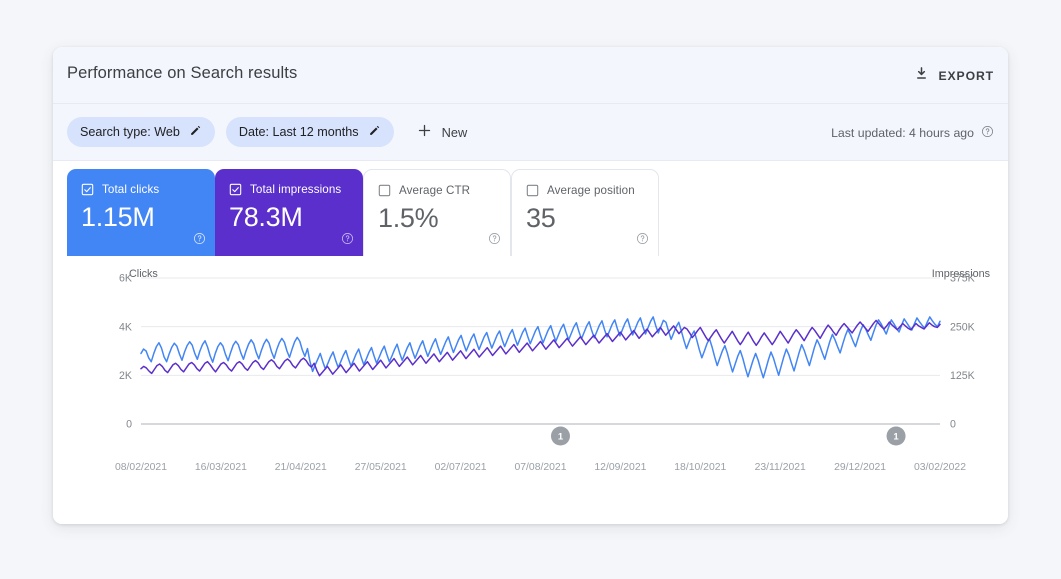  What do you see at coordinates (540, 347) in the screenshot?
I see `chart-series-clicks` at bounding box center [540, 347].